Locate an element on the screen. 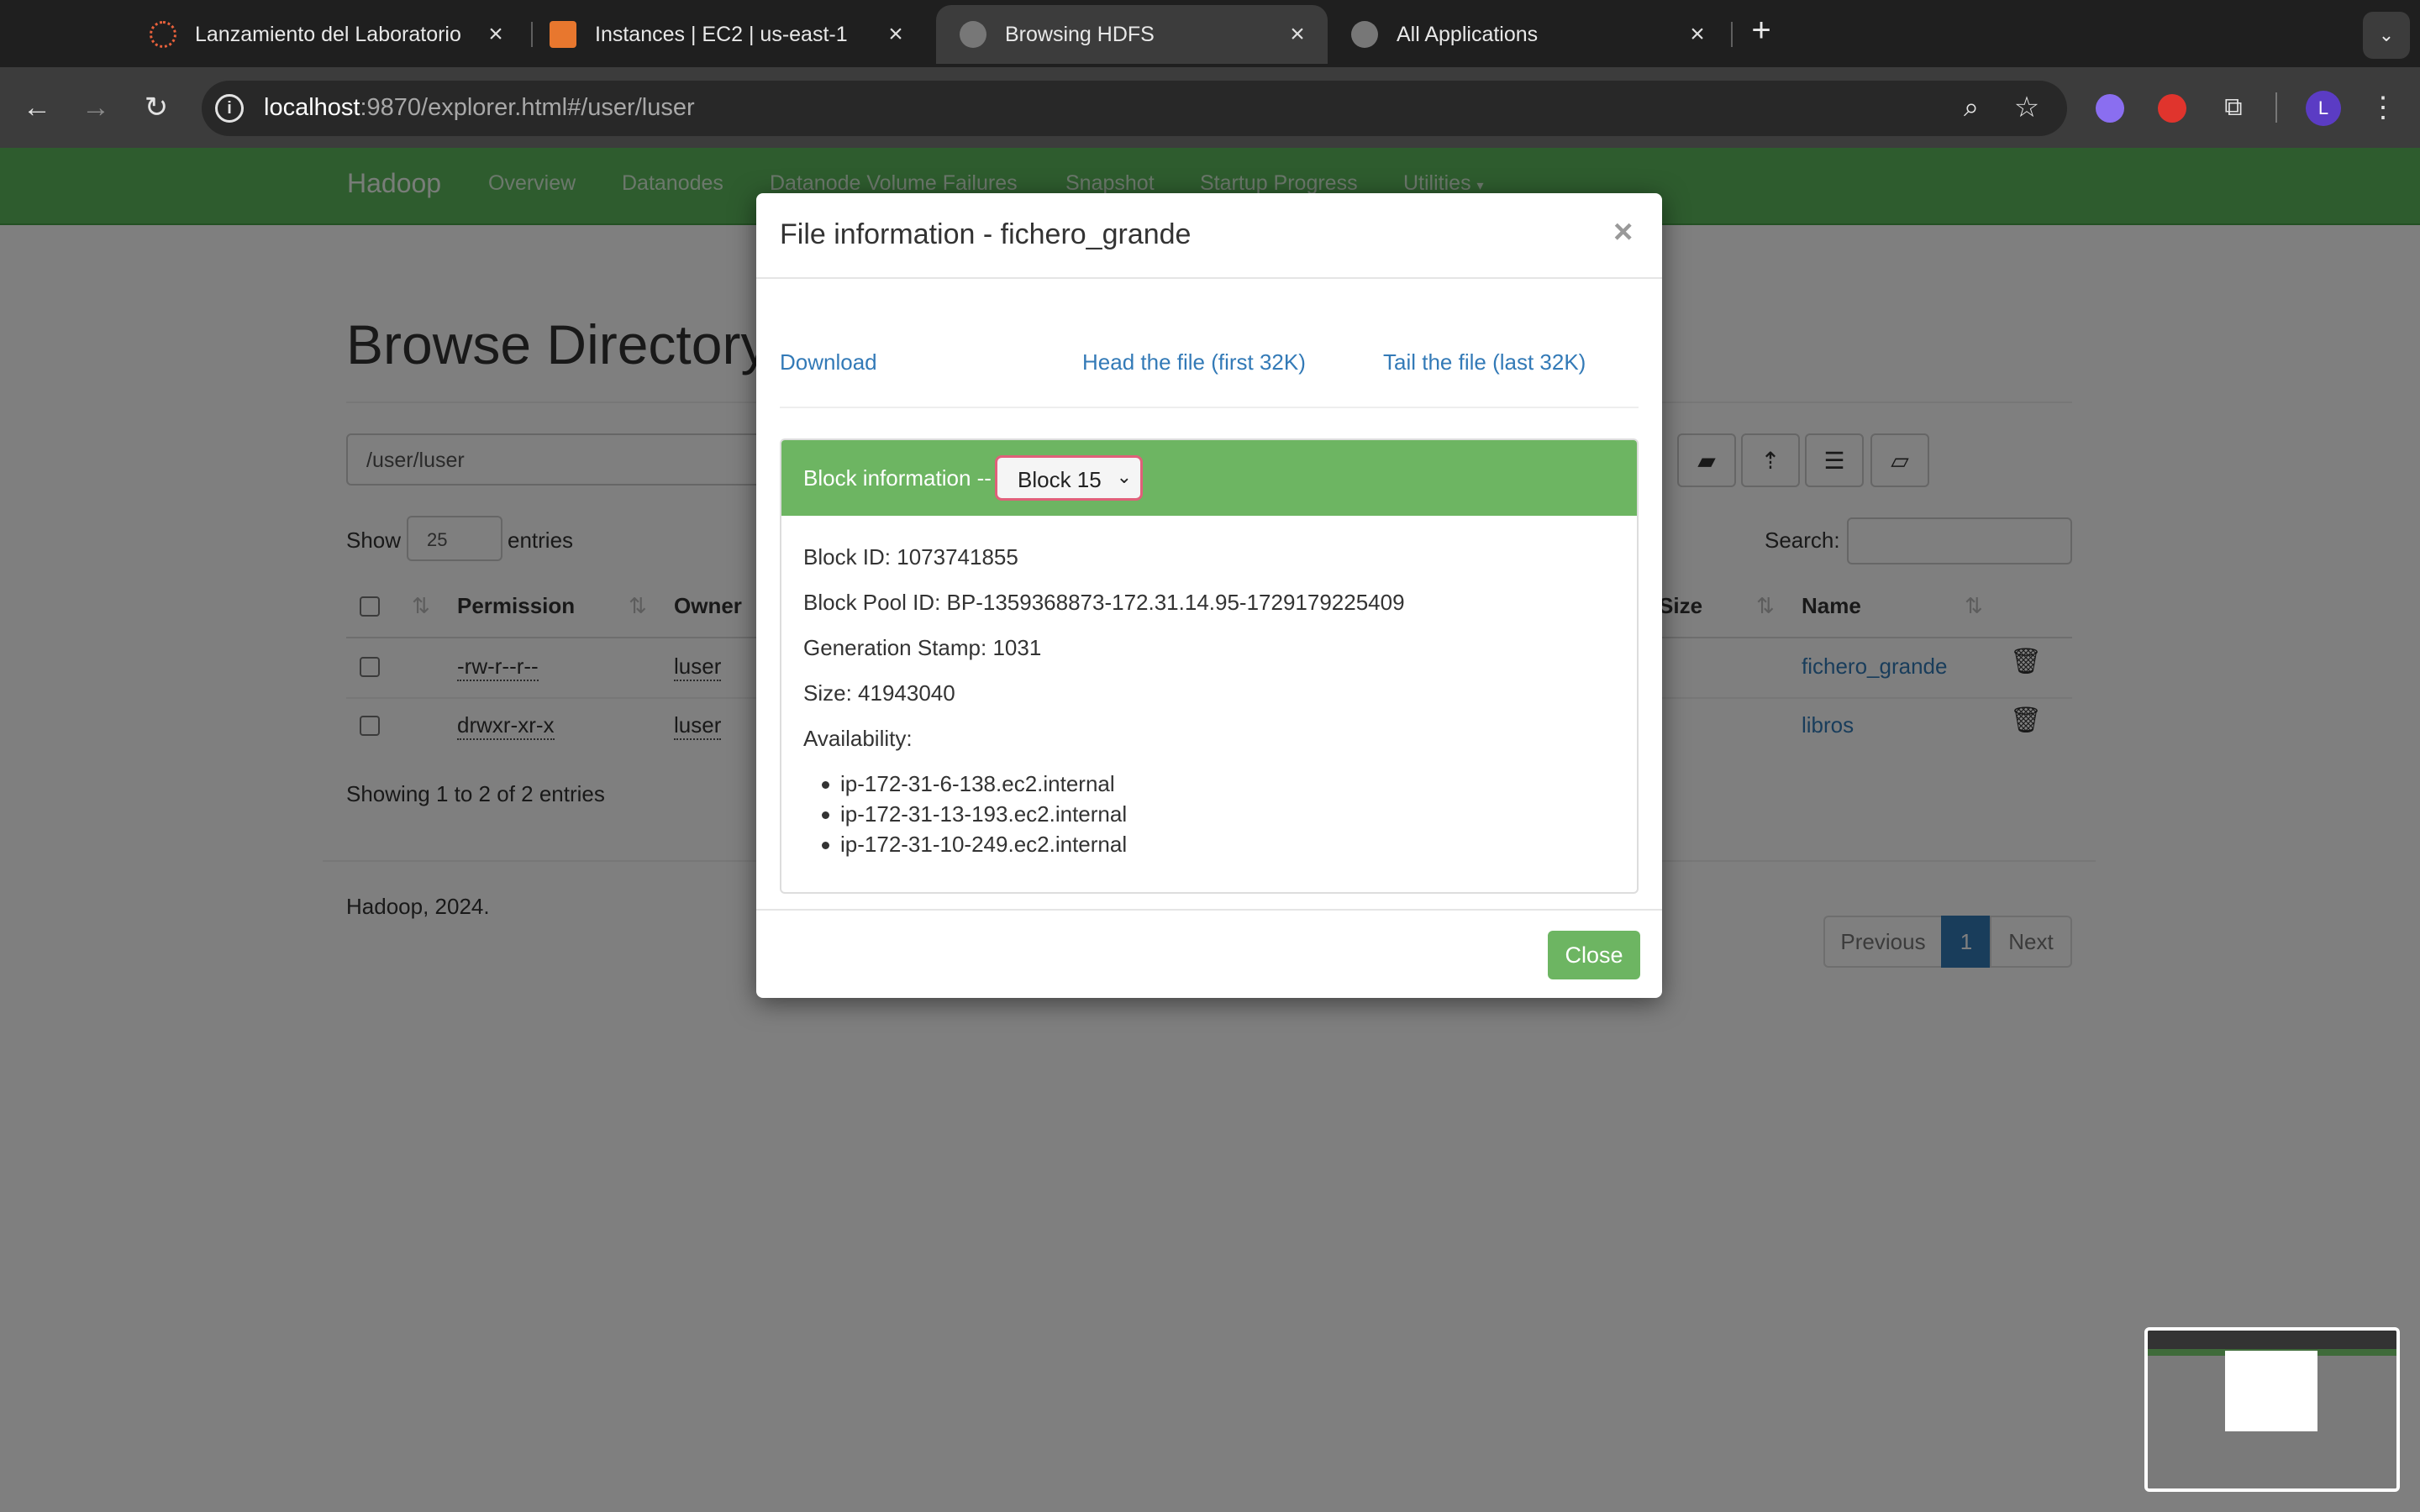  block-info-header: Block information -- Block 15 ⌄ is located at coordinates (1209, 478).